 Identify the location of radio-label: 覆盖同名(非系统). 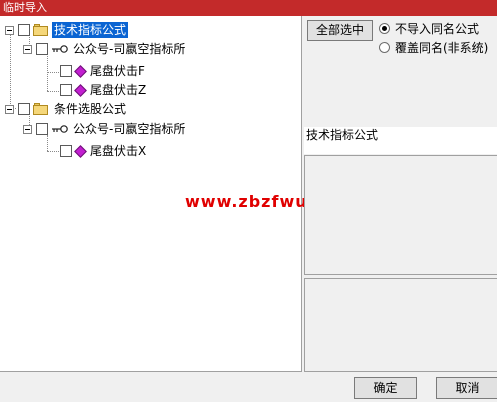
(442, 47).